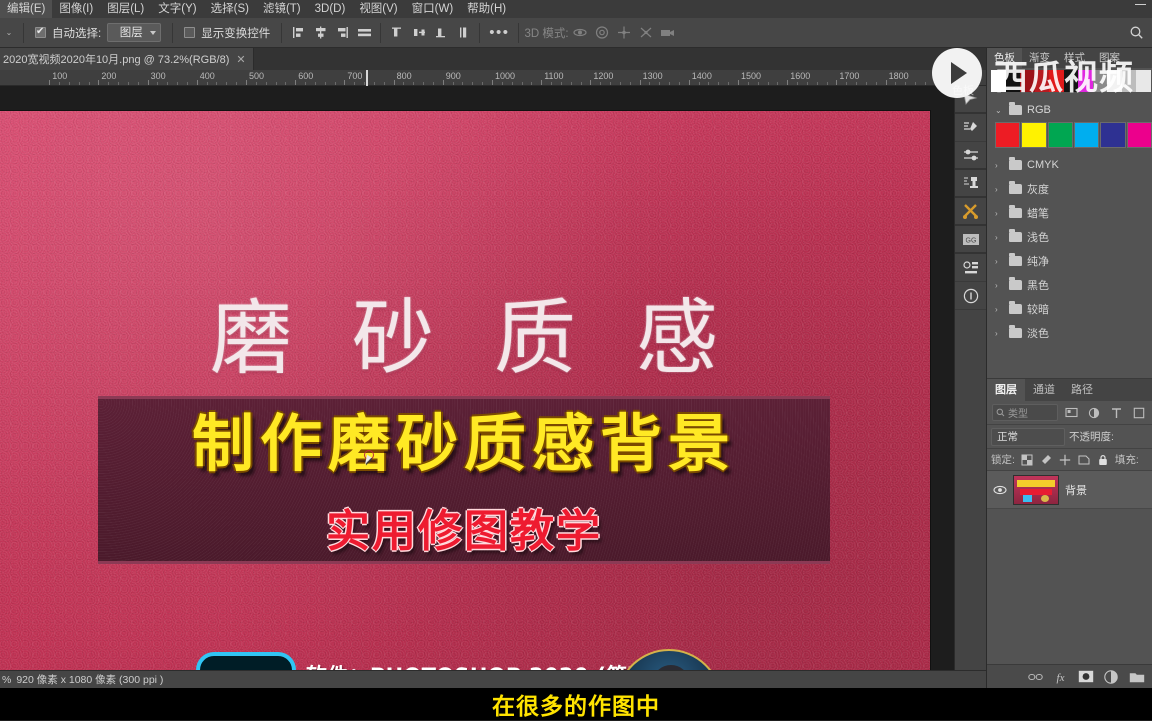 Image resolution: width=1152 pixels, height=721 pixels. What do you see at coordinates (1046, 460) in the screenshot?
I see `lock-paint-icon` at bounding box center [1046, 460].